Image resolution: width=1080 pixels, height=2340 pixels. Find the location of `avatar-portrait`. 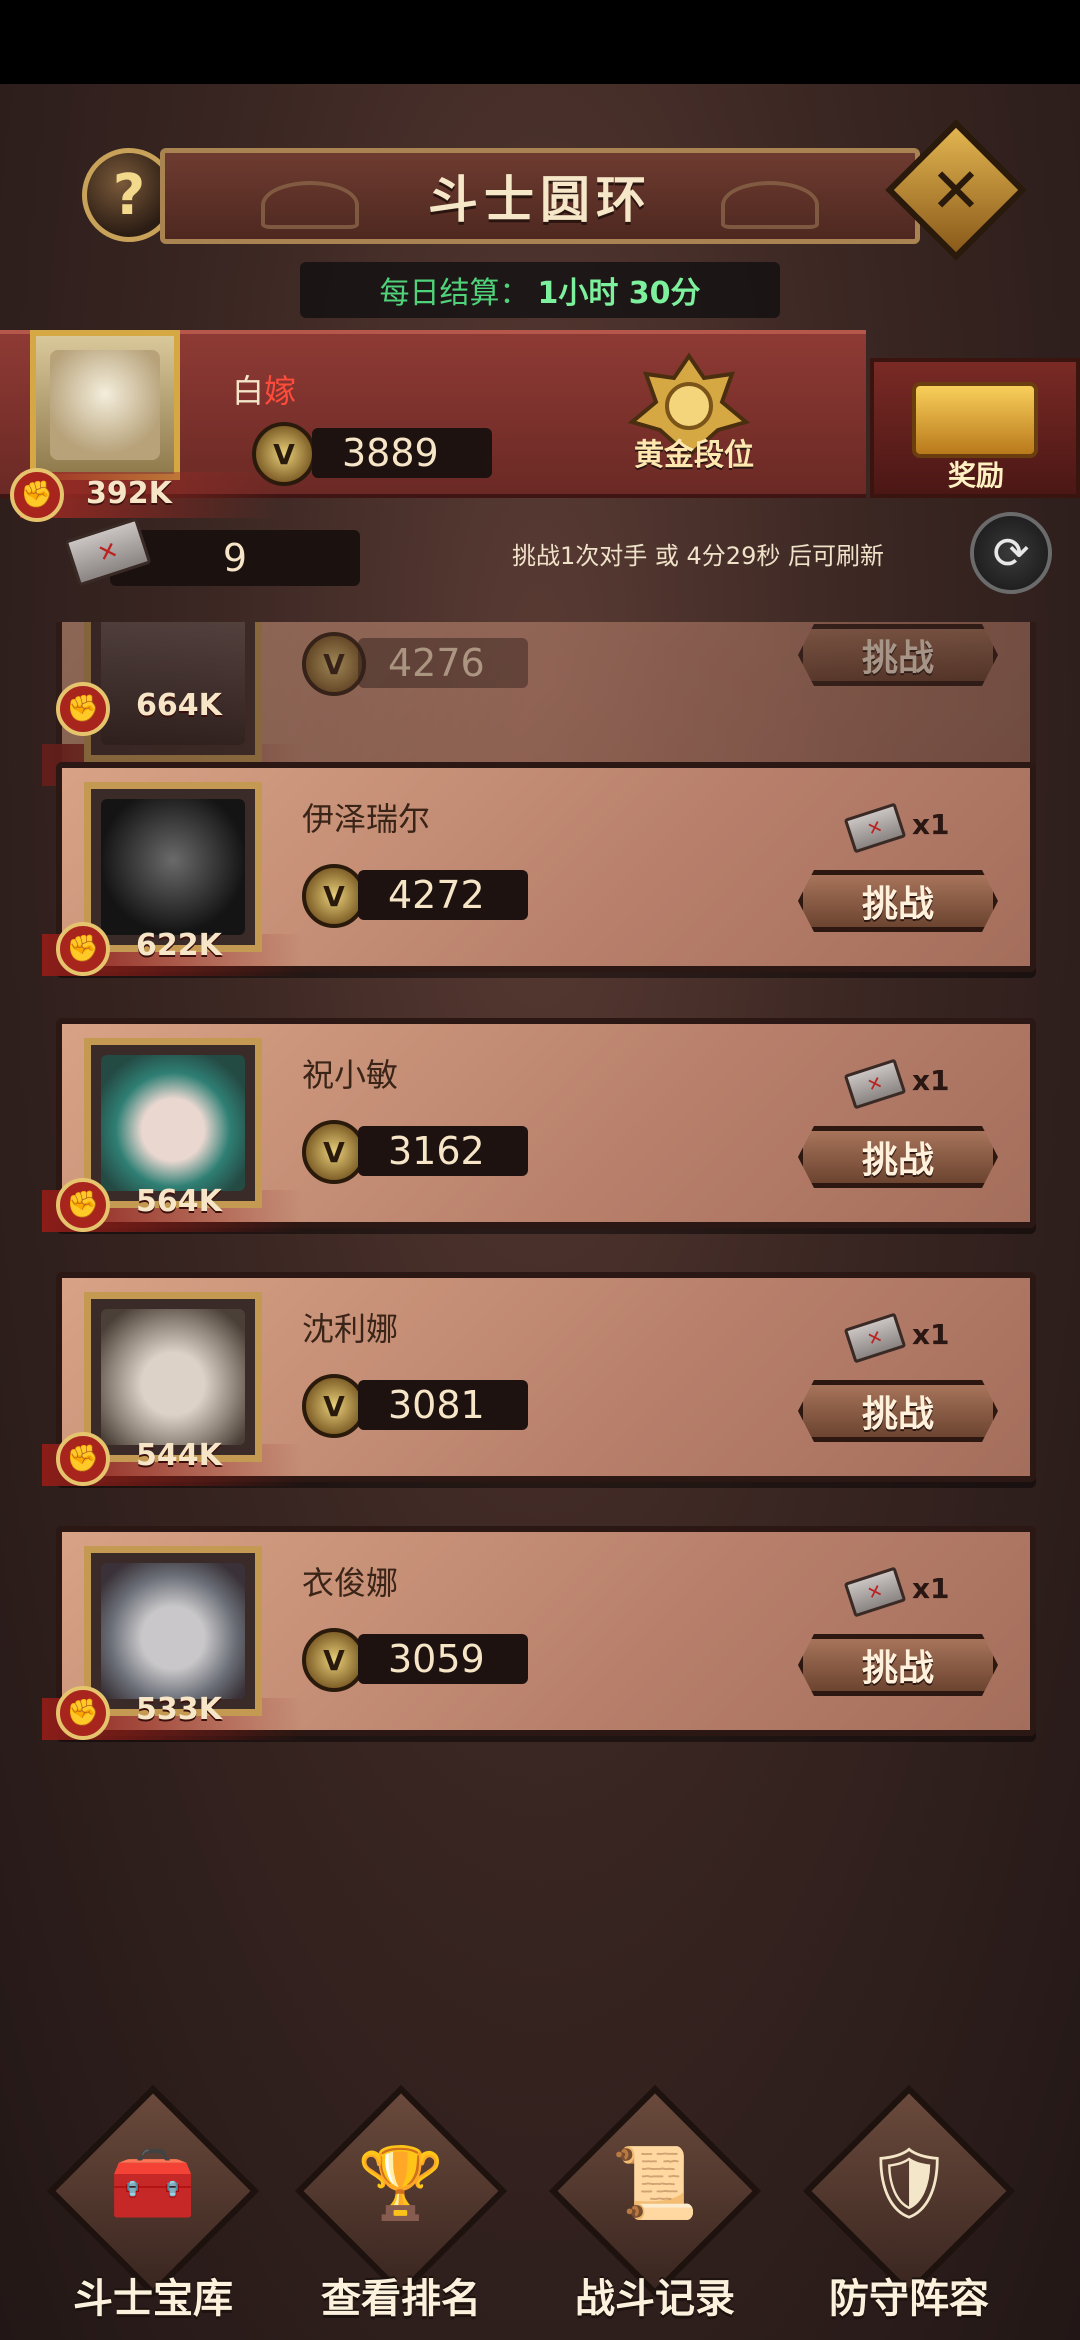

avatar-portrait is located at coordinates (105, 405).